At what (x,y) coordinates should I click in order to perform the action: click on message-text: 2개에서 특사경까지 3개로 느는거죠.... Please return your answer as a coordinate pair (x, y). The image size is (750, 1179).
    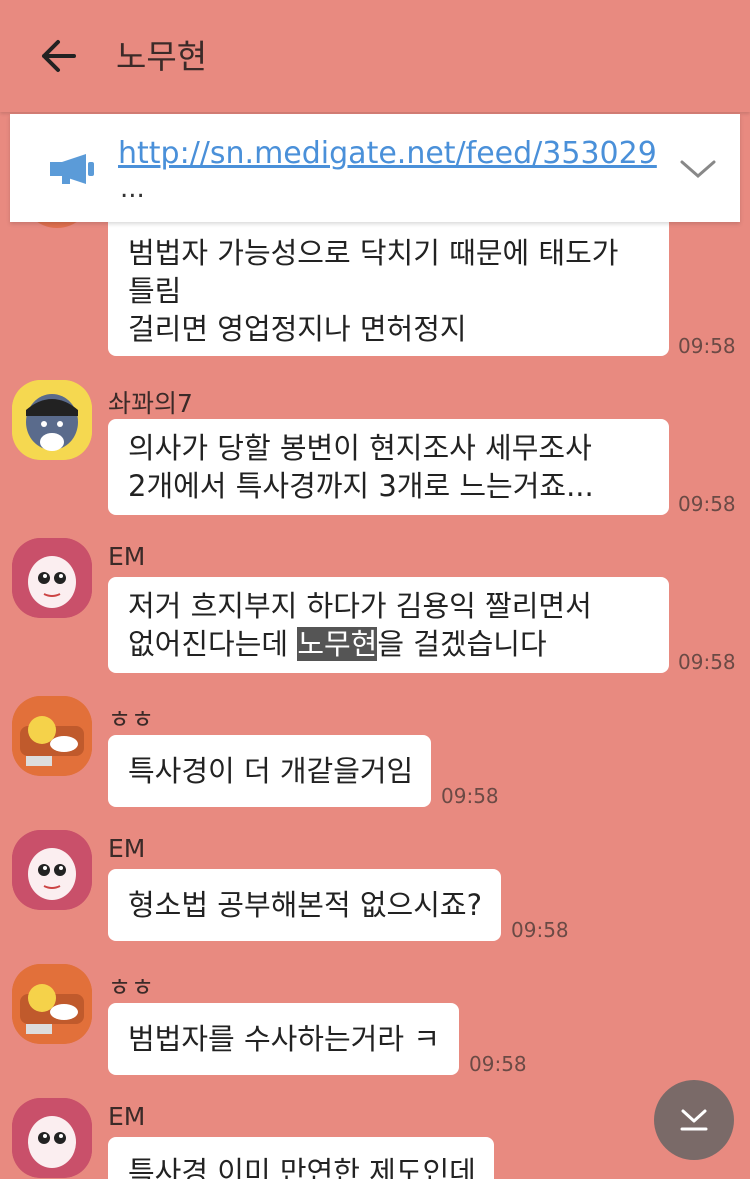
    Looking at the image, I should click on (361, 486).